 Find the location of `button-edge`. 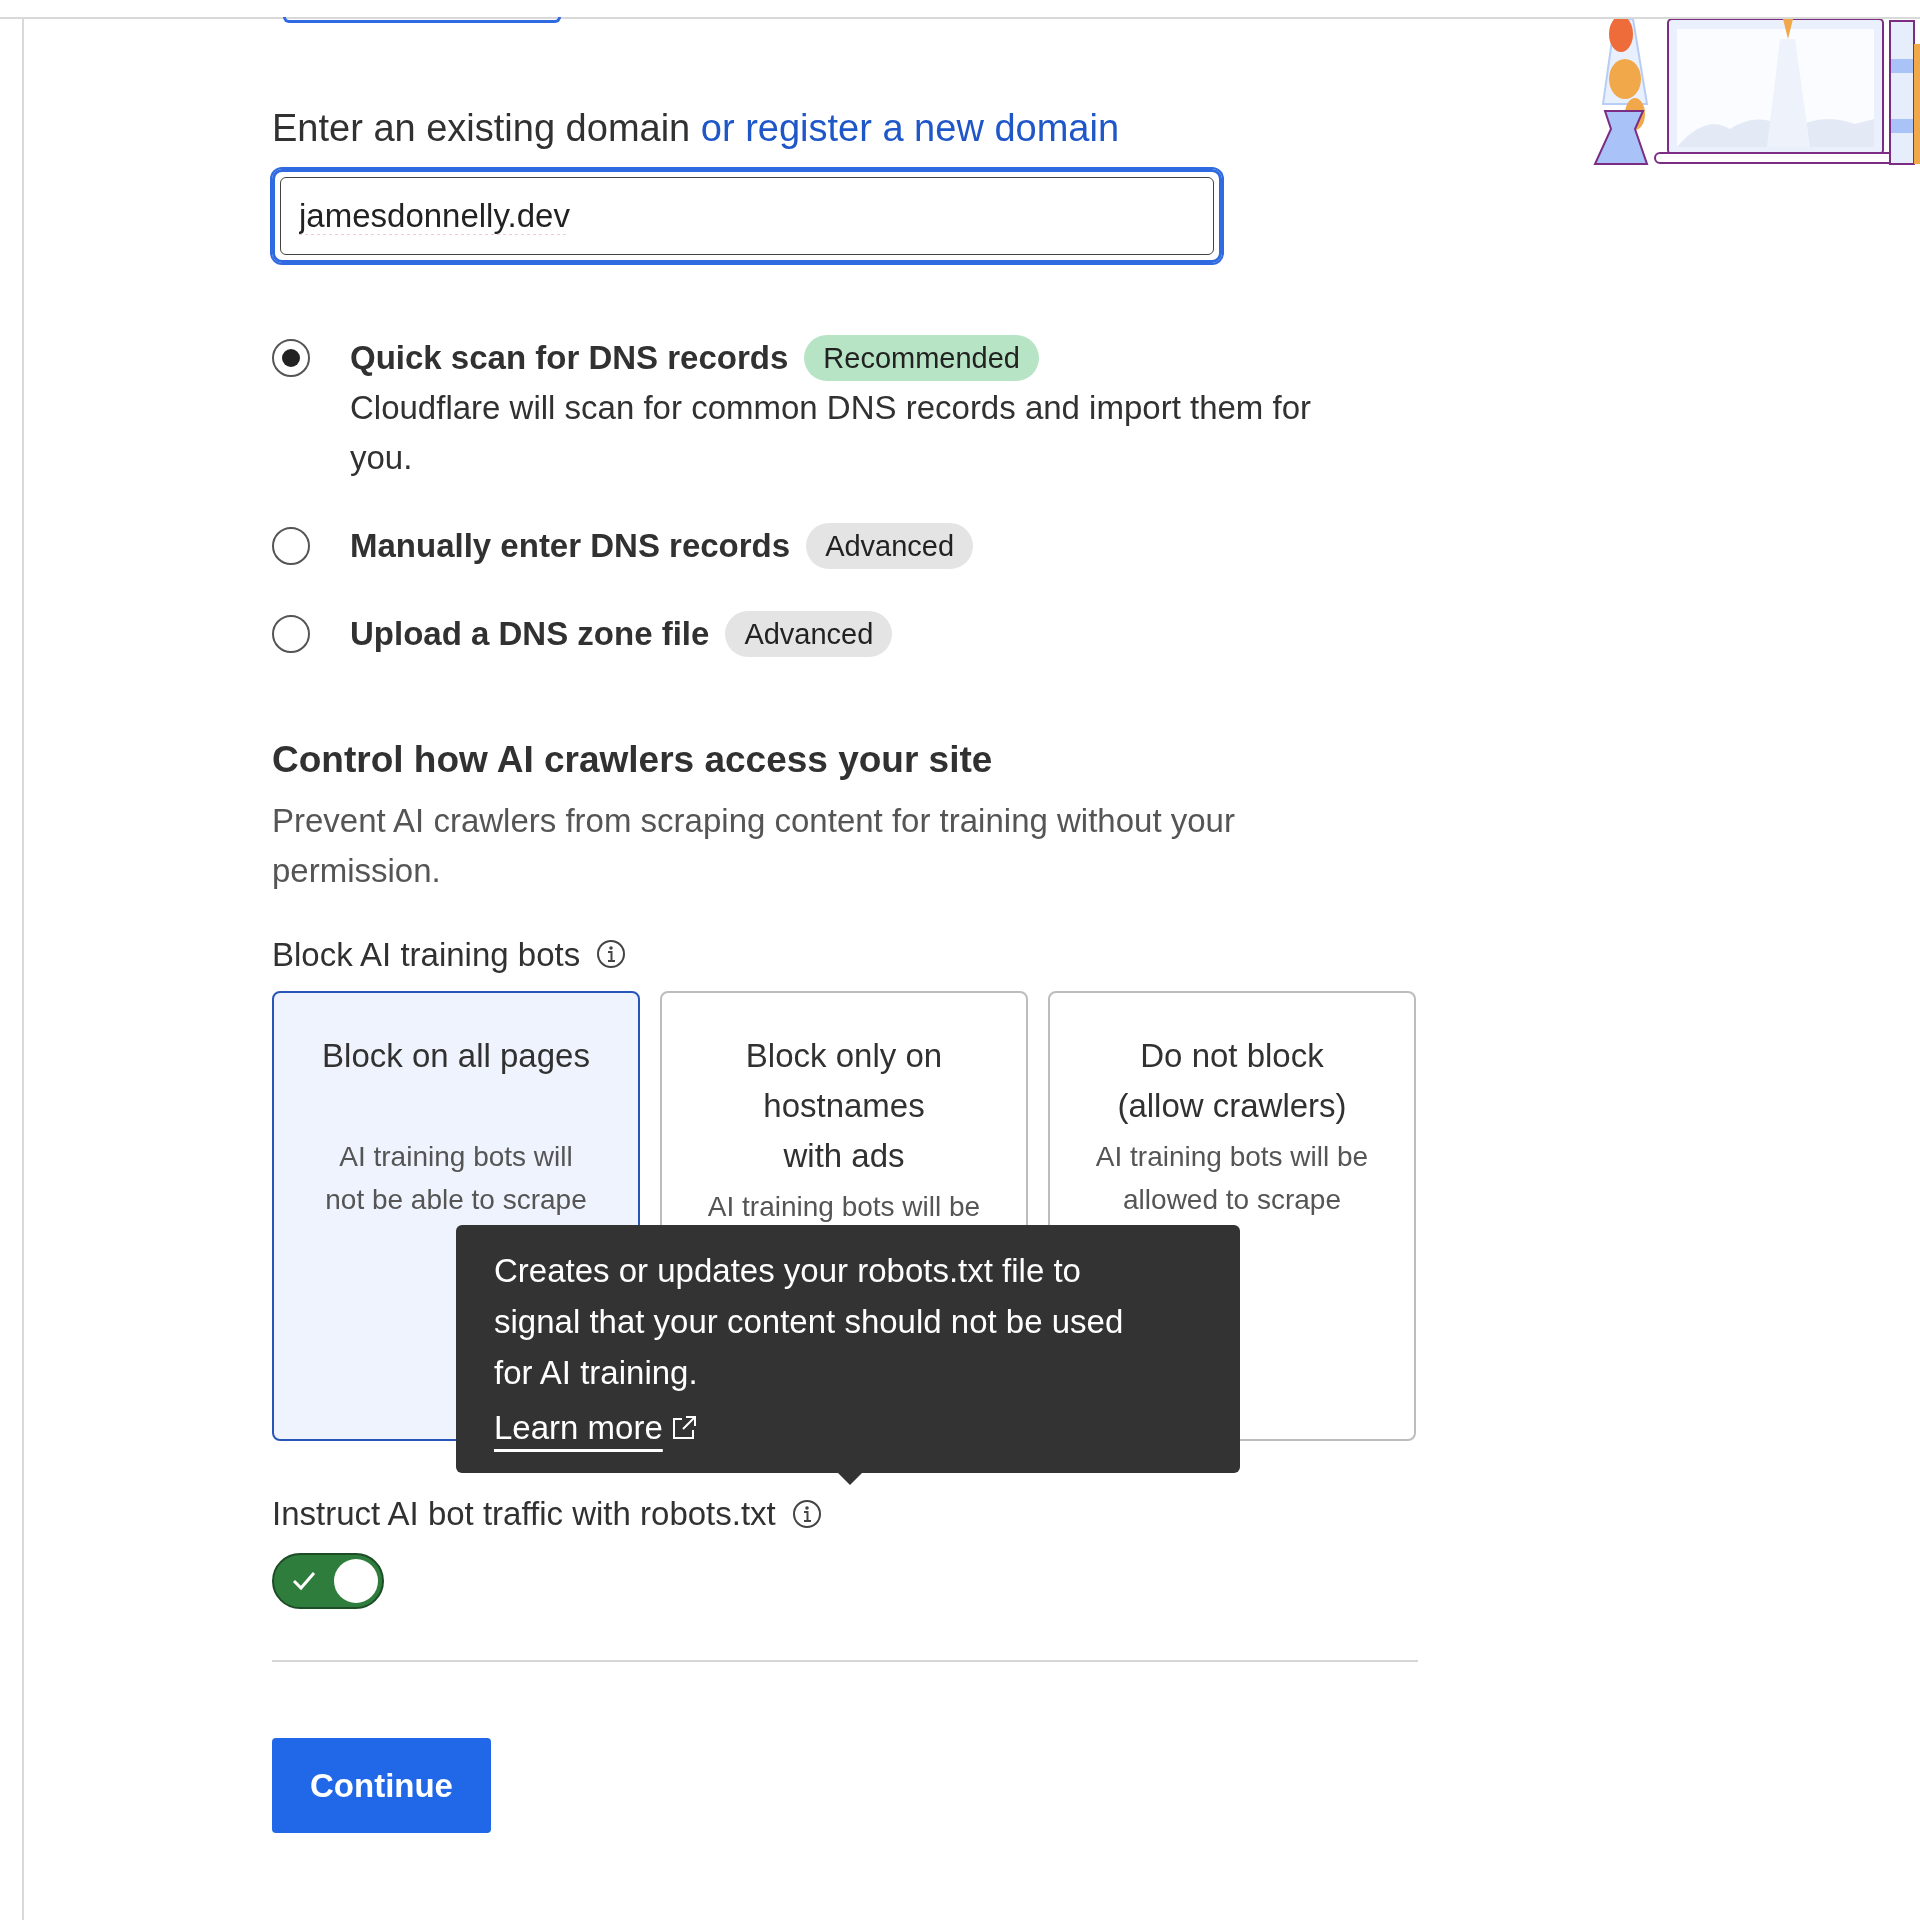

button-edge is located at coordinates (422, 20).